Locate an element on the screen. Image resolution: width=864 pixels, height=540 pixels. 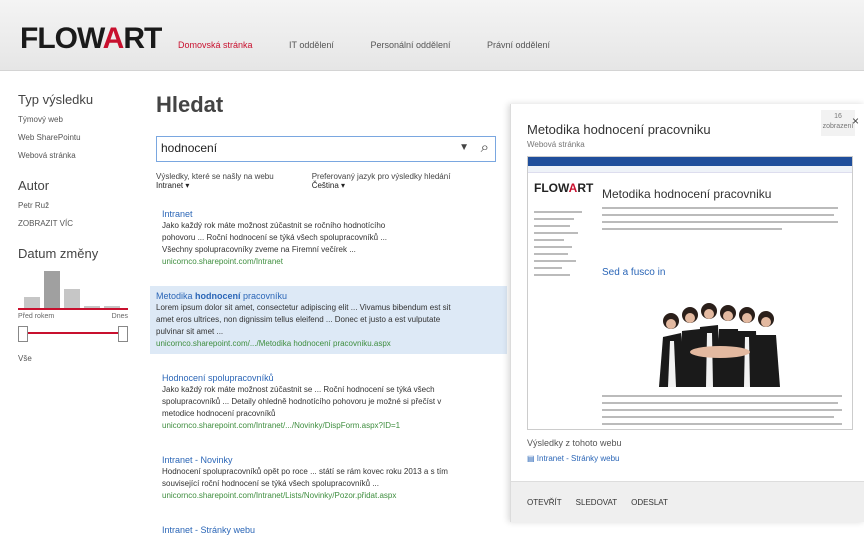
date-to-label: Dnes is located at coordinates (119, 316).